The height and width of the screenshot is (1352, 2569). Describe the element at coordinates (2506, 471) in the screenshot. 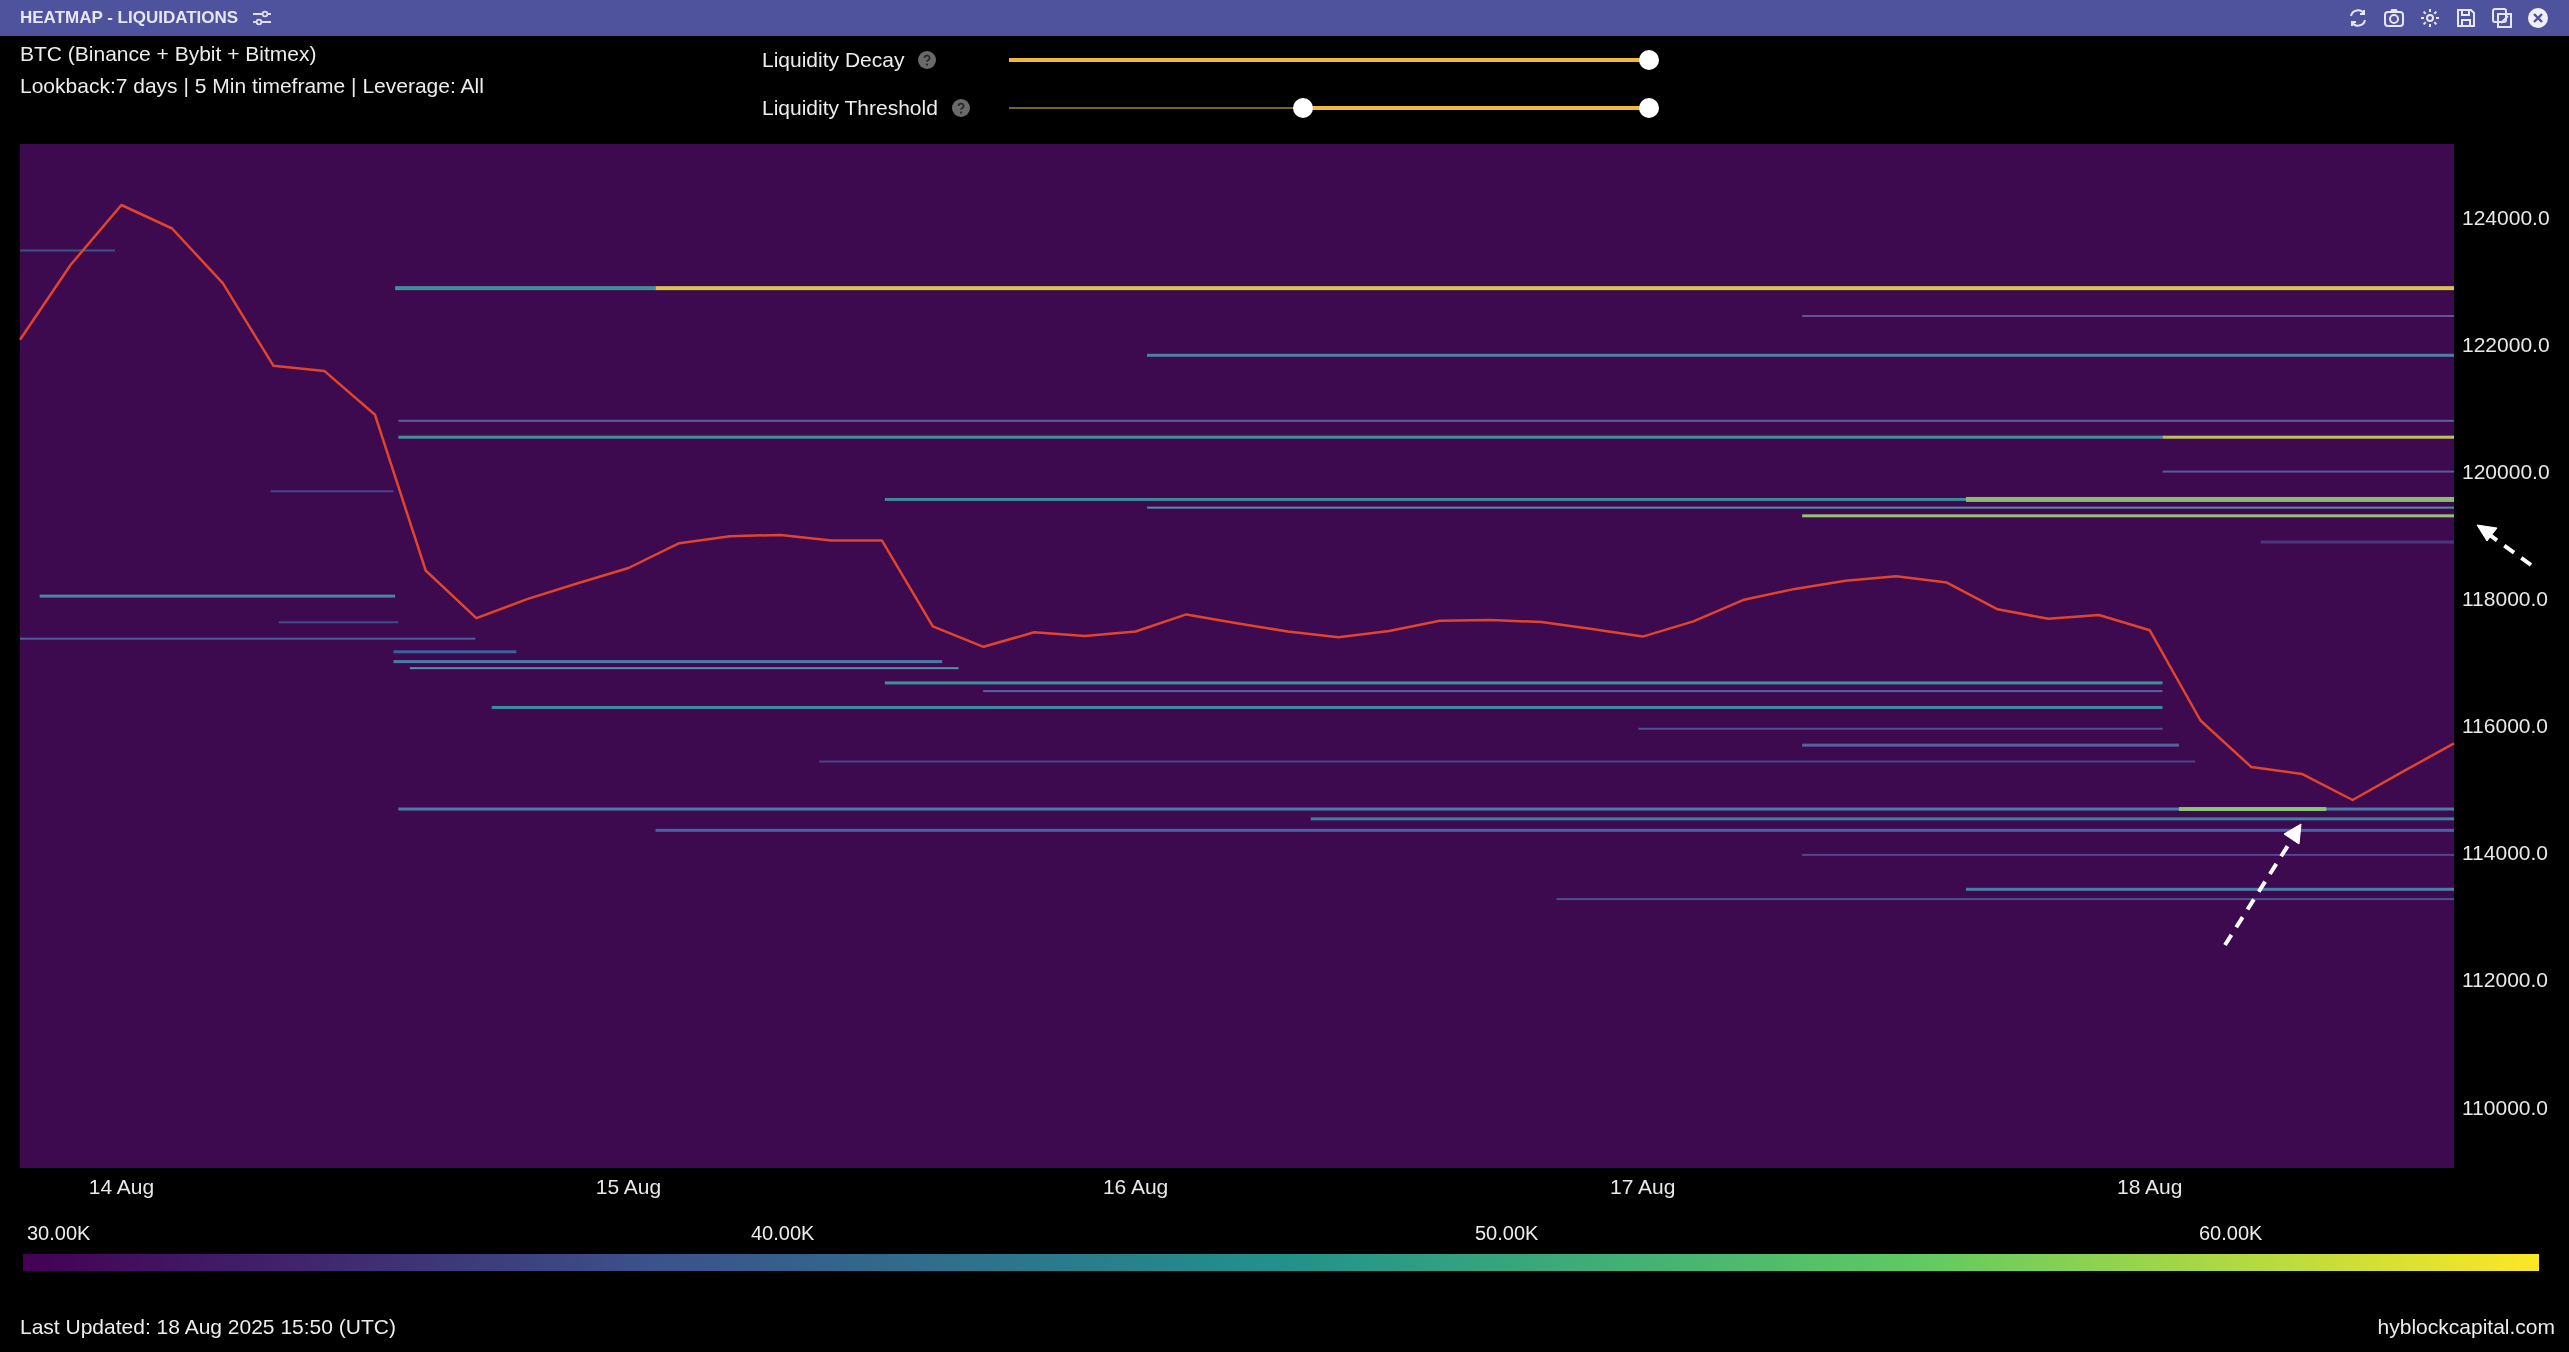

I see `y-axis-label: 120000.0` at that location.